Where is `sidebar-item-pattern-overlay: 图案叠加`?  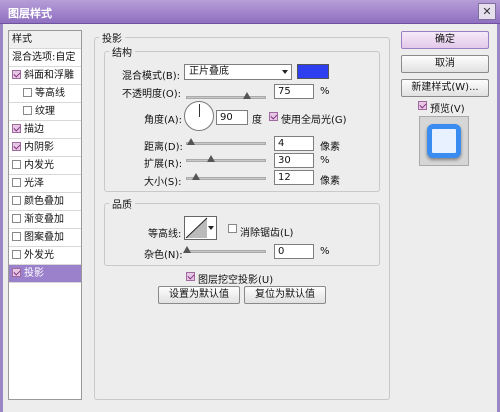
sidebar-item-pattern-overlay: 图案叠加 is located at coordinates (45, 238).